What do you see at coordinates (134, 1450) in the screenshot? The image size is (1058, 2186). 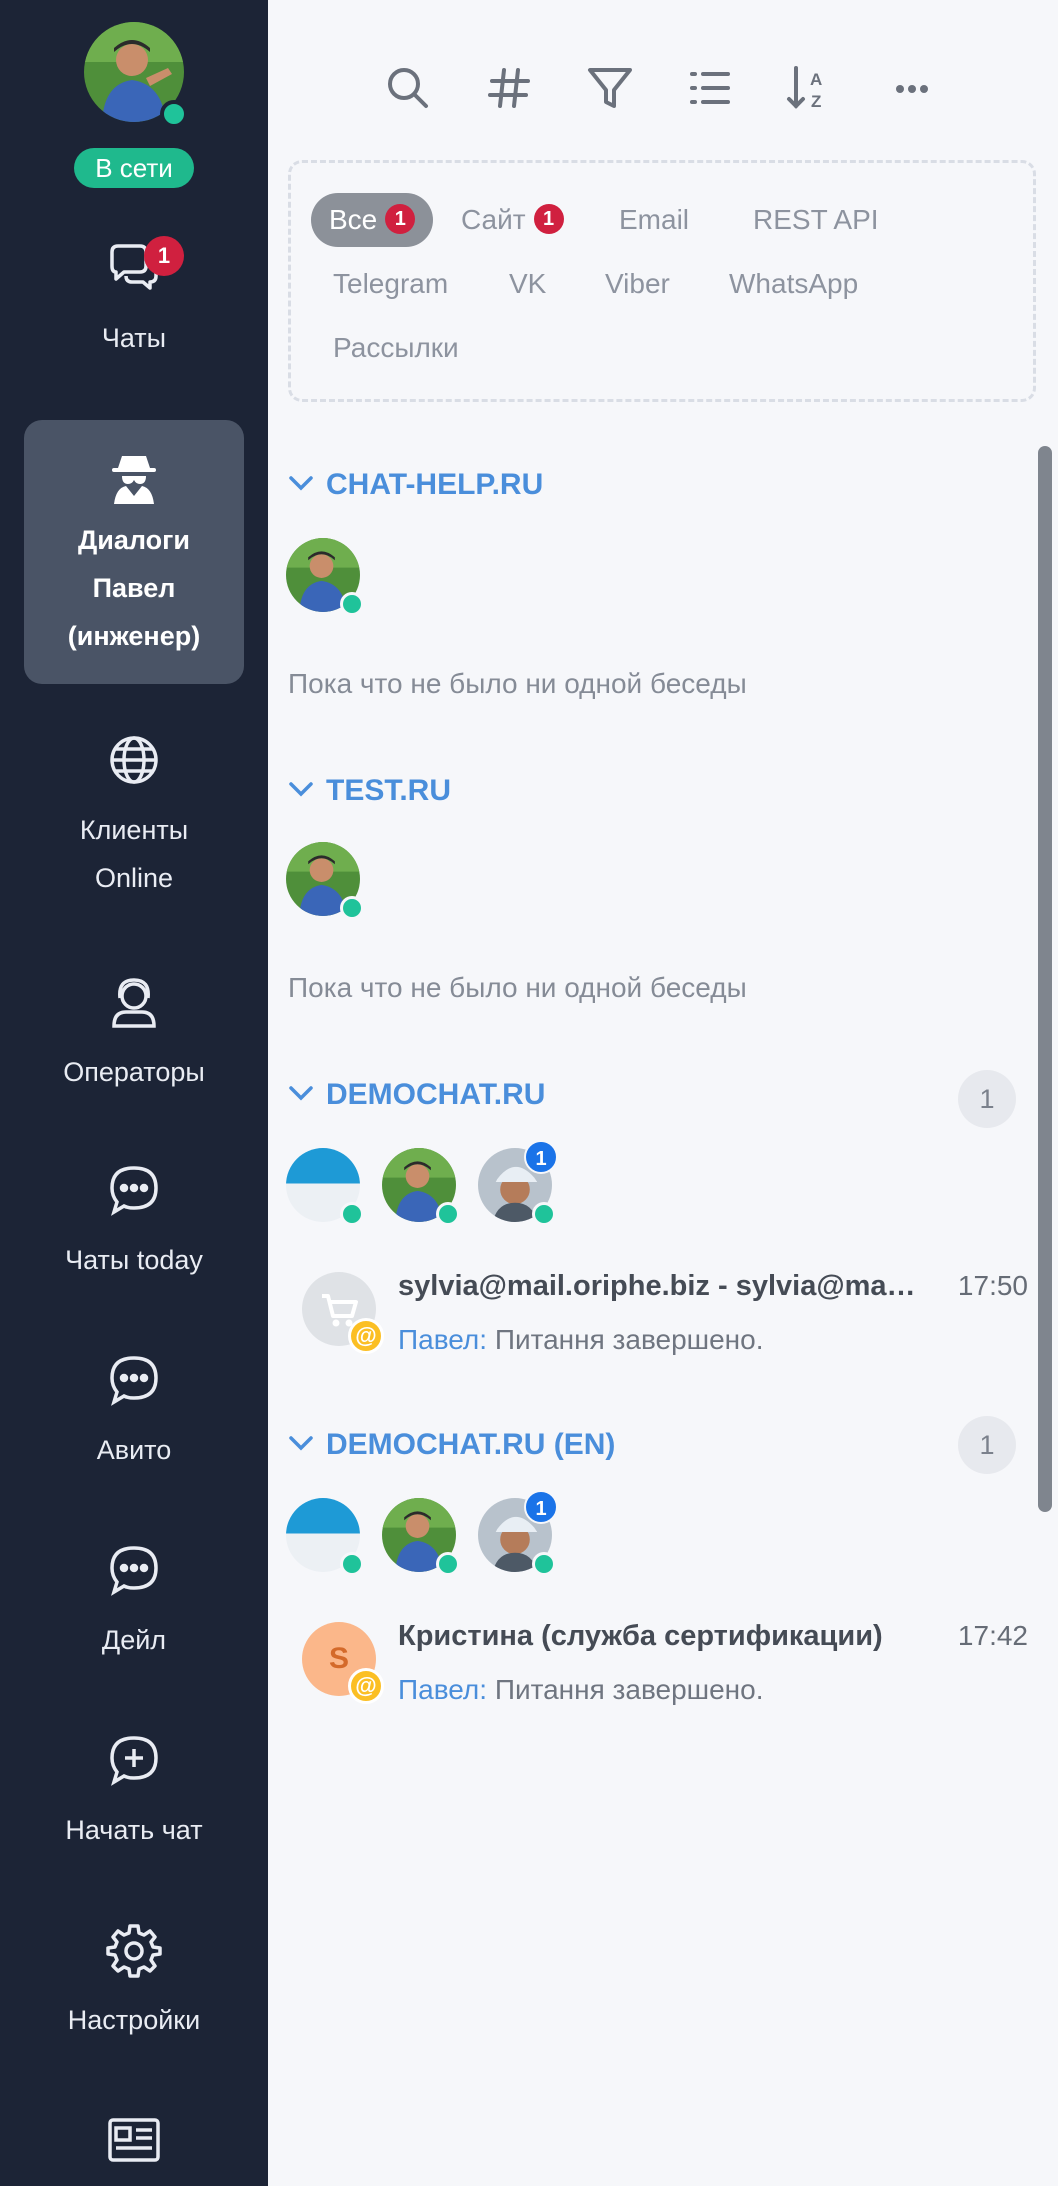 I see `nav-avito-label: Авито` at bounding box center [134, 1450].